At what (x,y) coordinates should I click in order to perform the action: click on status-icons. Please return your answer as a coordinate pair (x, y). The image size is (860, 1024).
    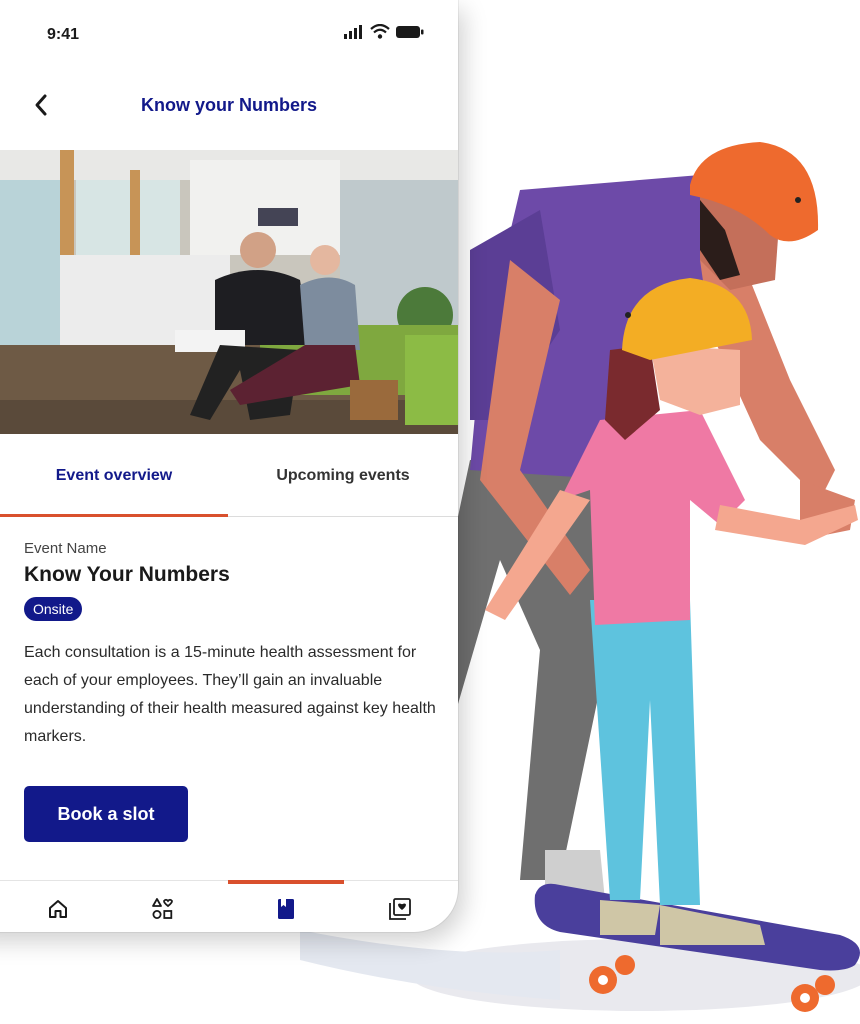
    Looking at the image, I should click on (384, 31).